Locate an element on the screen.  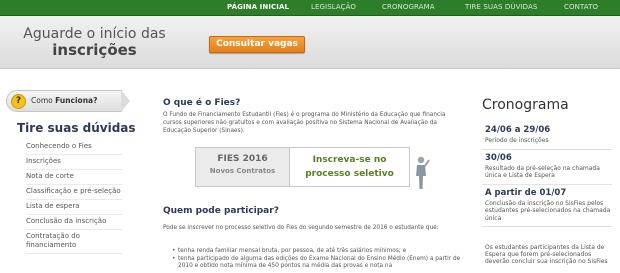
person-icon is located at coordinates (423, 172).